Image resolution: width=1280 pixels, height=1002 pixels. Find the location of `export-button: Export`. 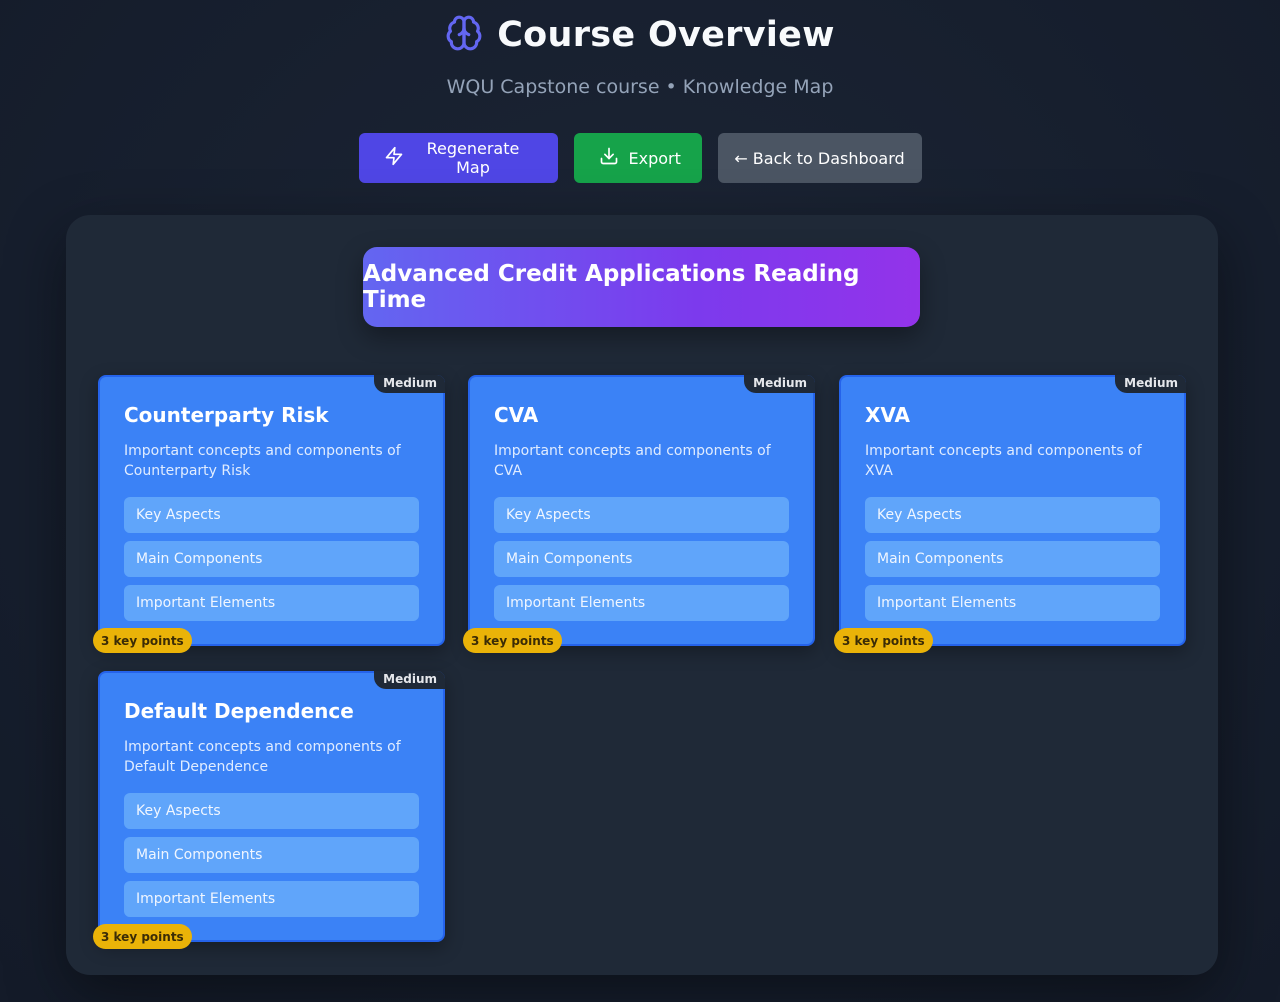

export-button: Export is located at coordinates (637, 158).